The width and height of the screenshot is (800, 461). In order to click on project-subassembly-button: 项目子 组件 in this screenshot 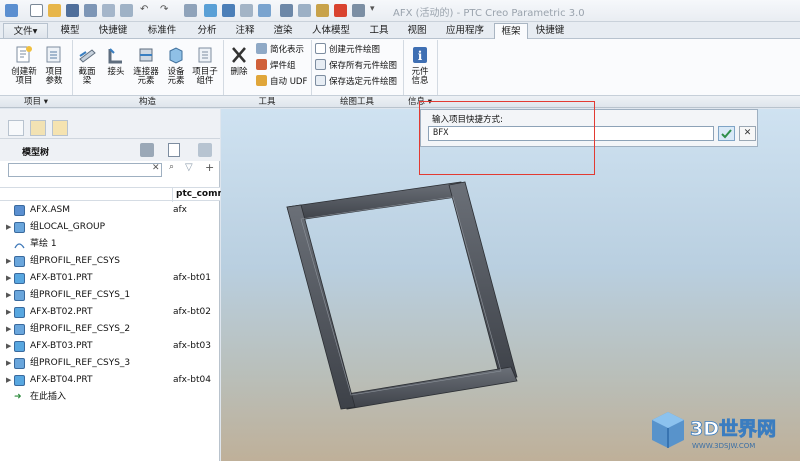, I will do `click(205, 65)`.